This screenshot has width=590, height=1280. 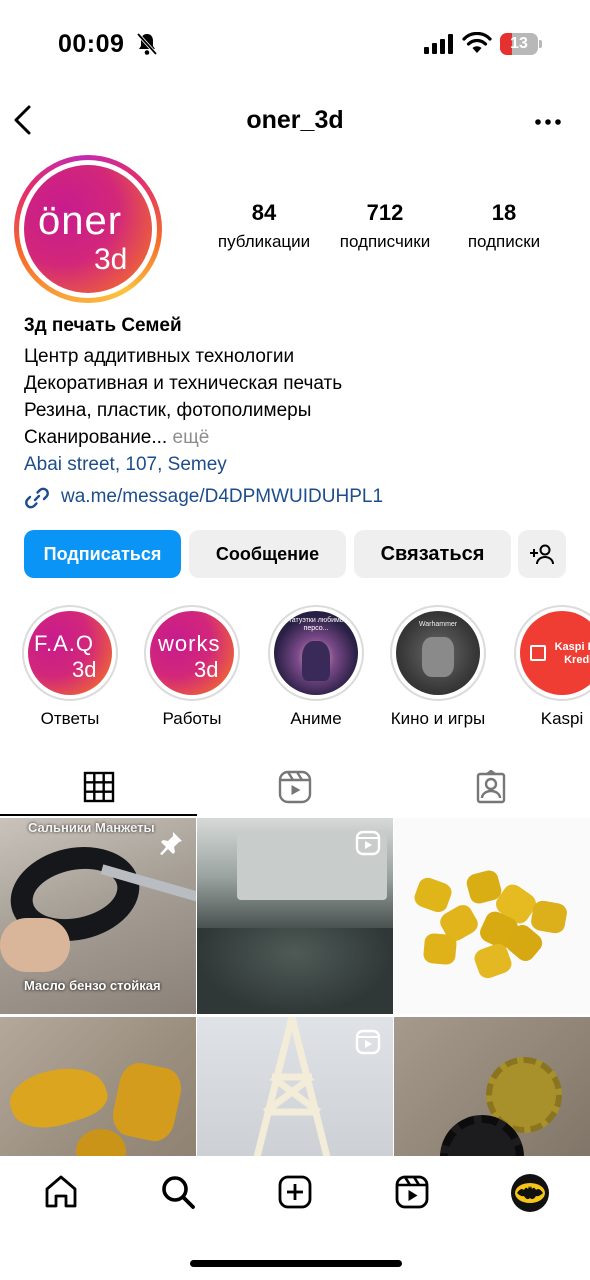 What do you see at coordinates (299, 437) in the screenshot?
I see `bio-line-last: Сканирование... ещё` at bounding box center [299, 437].